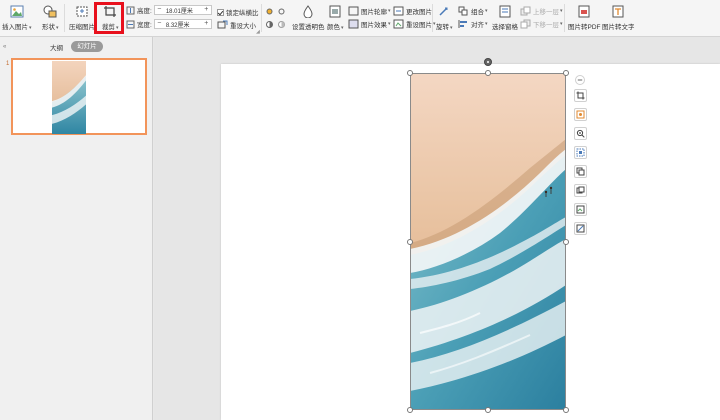  What do you see at coordinates (17, 18) in the screenshot?
I see `insert-picture-button: 插入图片▾` at bounding box center [17, 18].